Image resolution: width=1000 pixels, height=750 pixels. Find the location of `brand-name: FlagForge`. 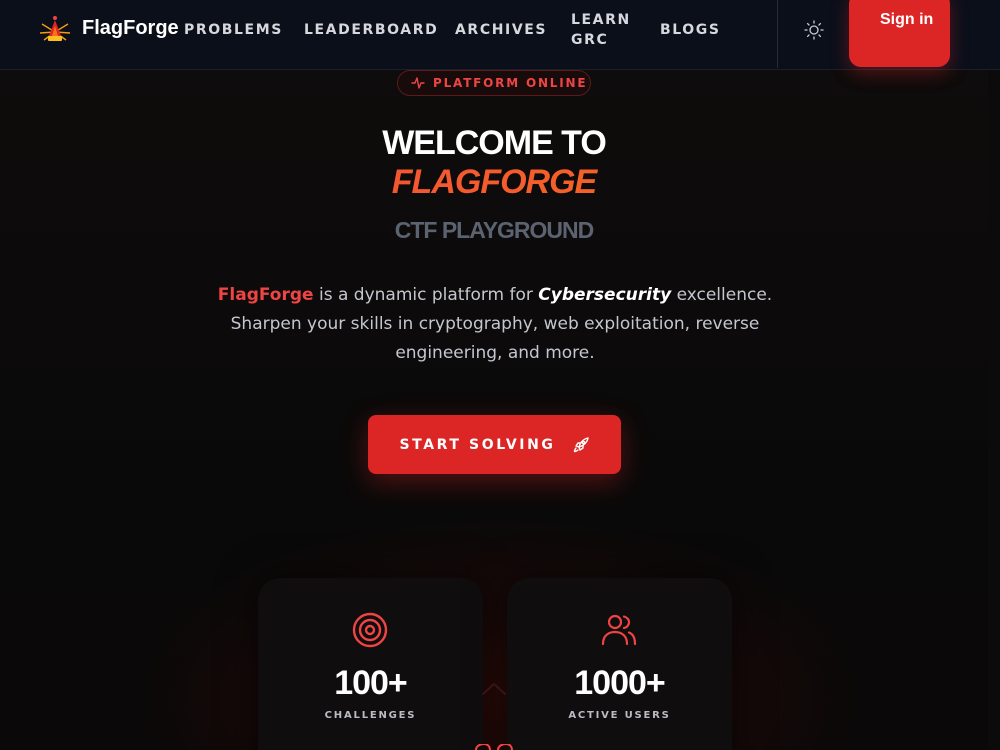

brand-name: FlagForge is located at coordinates (130, 28).